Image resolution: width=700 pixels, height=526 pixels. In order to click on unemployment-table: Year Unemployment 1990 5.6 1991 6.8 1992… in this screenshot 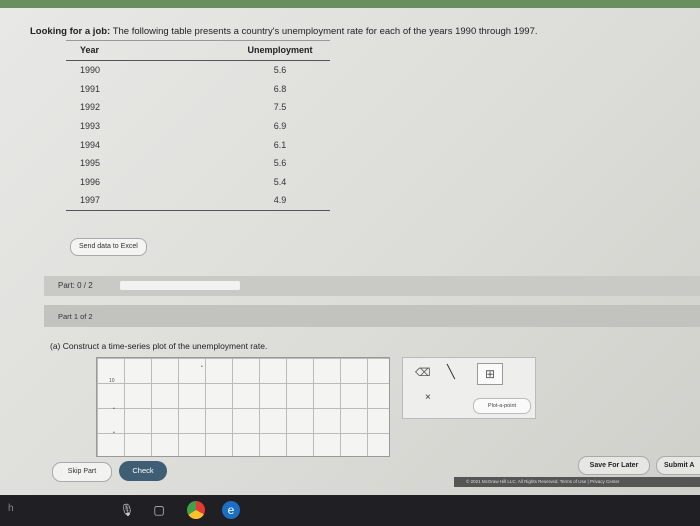, I will do `click(198, 125)`.